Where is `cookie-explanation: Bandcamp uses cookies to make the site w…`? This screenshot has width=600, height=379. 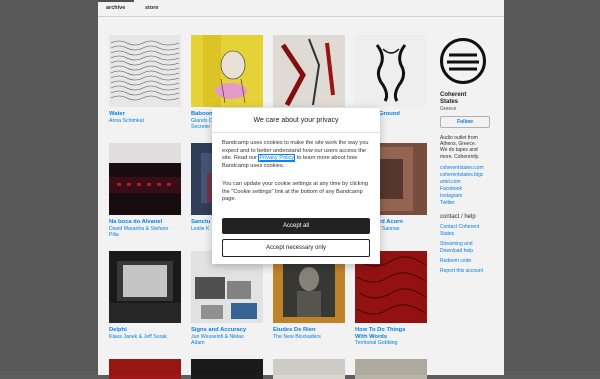 cookie-explanation: Bandcamp uses cookies to make the site w… is located at coordinates (297, 155).